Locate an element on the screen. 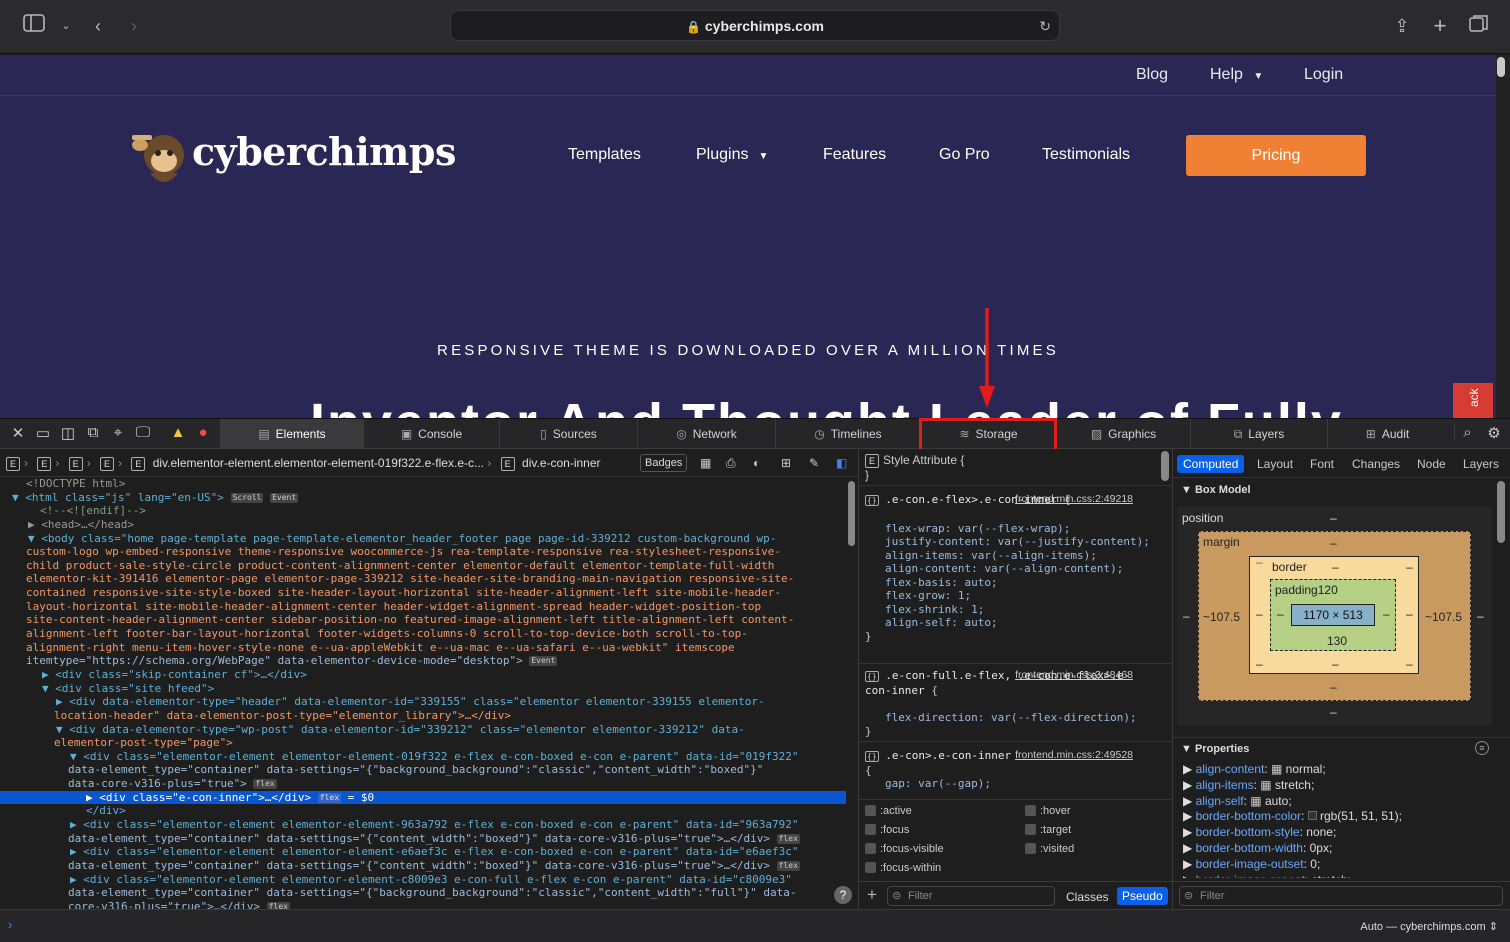 The height and width of the screenshot is (942, 1510). chevron-down-icon: ⌄ is located at coordinates (66, 26).